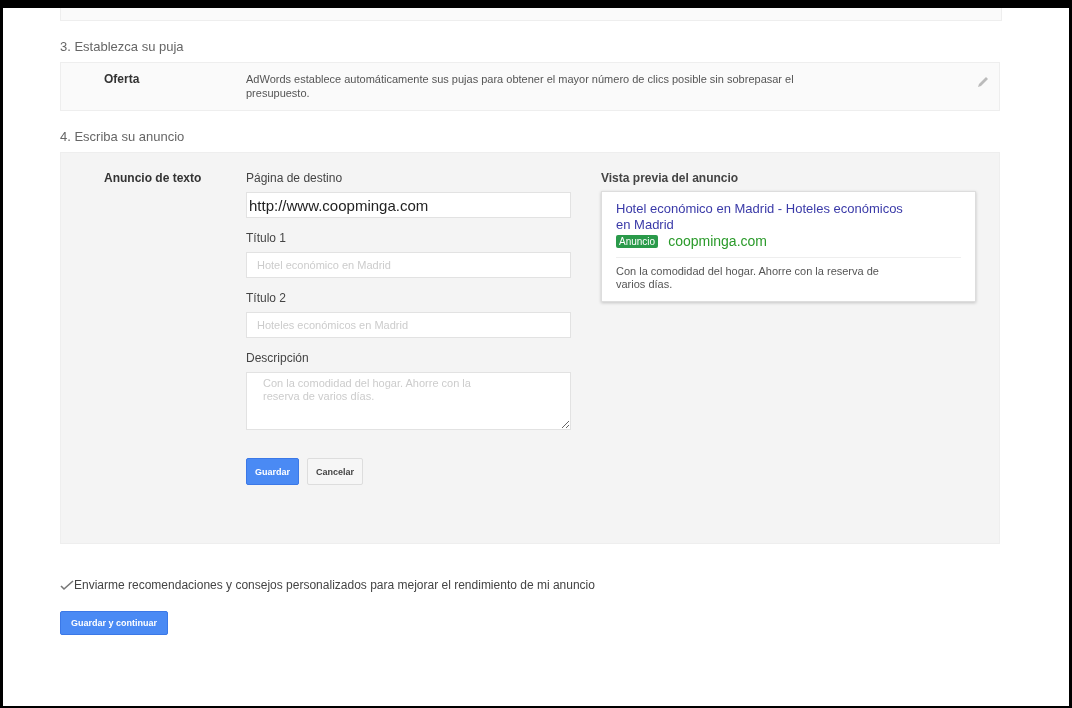  Describe the element at coordinates (278, 358) in the screenshot. I see `field-label: Descripción` at that location.